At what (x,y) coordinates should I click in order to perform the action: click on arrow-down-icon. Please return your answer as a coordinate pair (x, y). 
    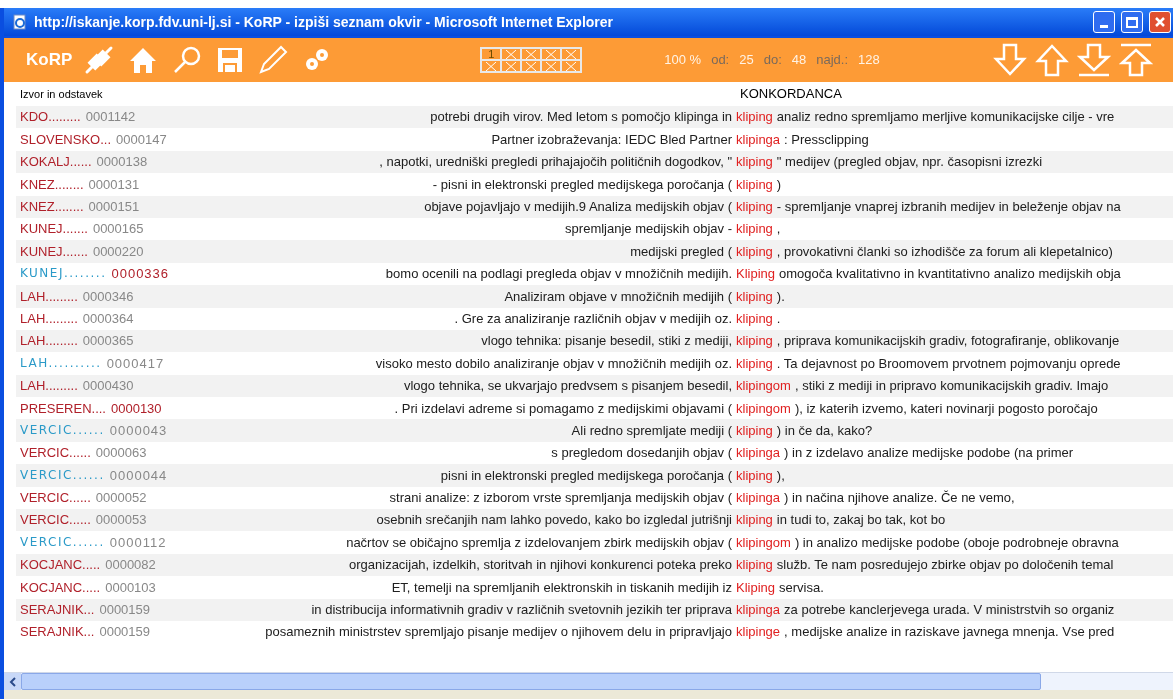
    Looking at the image, I should click on (1010, 60).